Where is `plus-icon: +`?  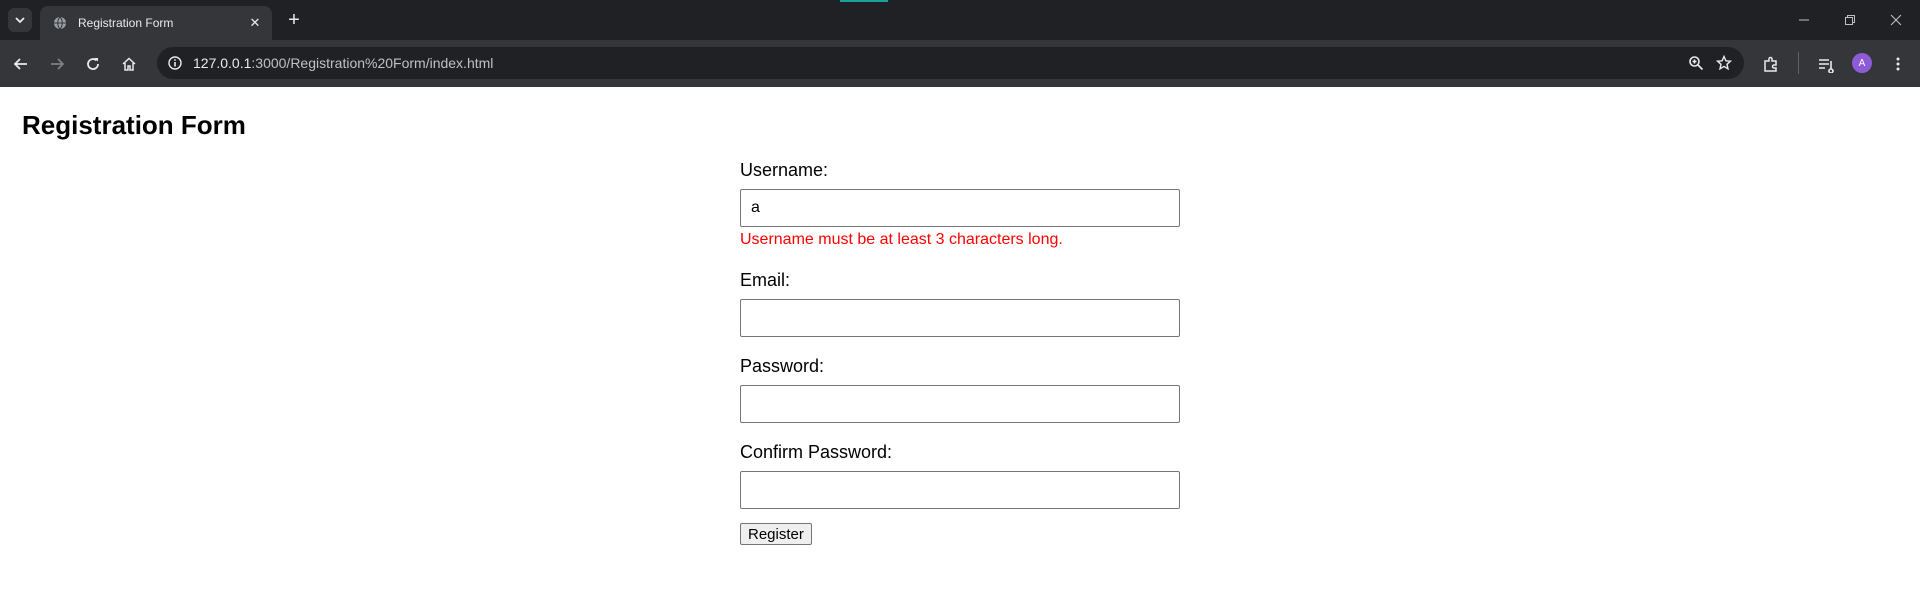
plus-icon: + is located at coordinates (294, 20).